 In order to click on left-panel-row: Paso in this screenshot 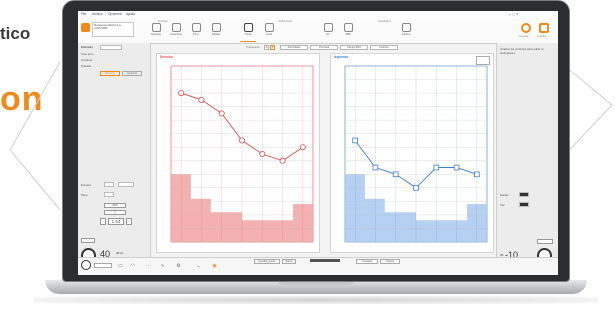, I will do `click(84, 195)`.